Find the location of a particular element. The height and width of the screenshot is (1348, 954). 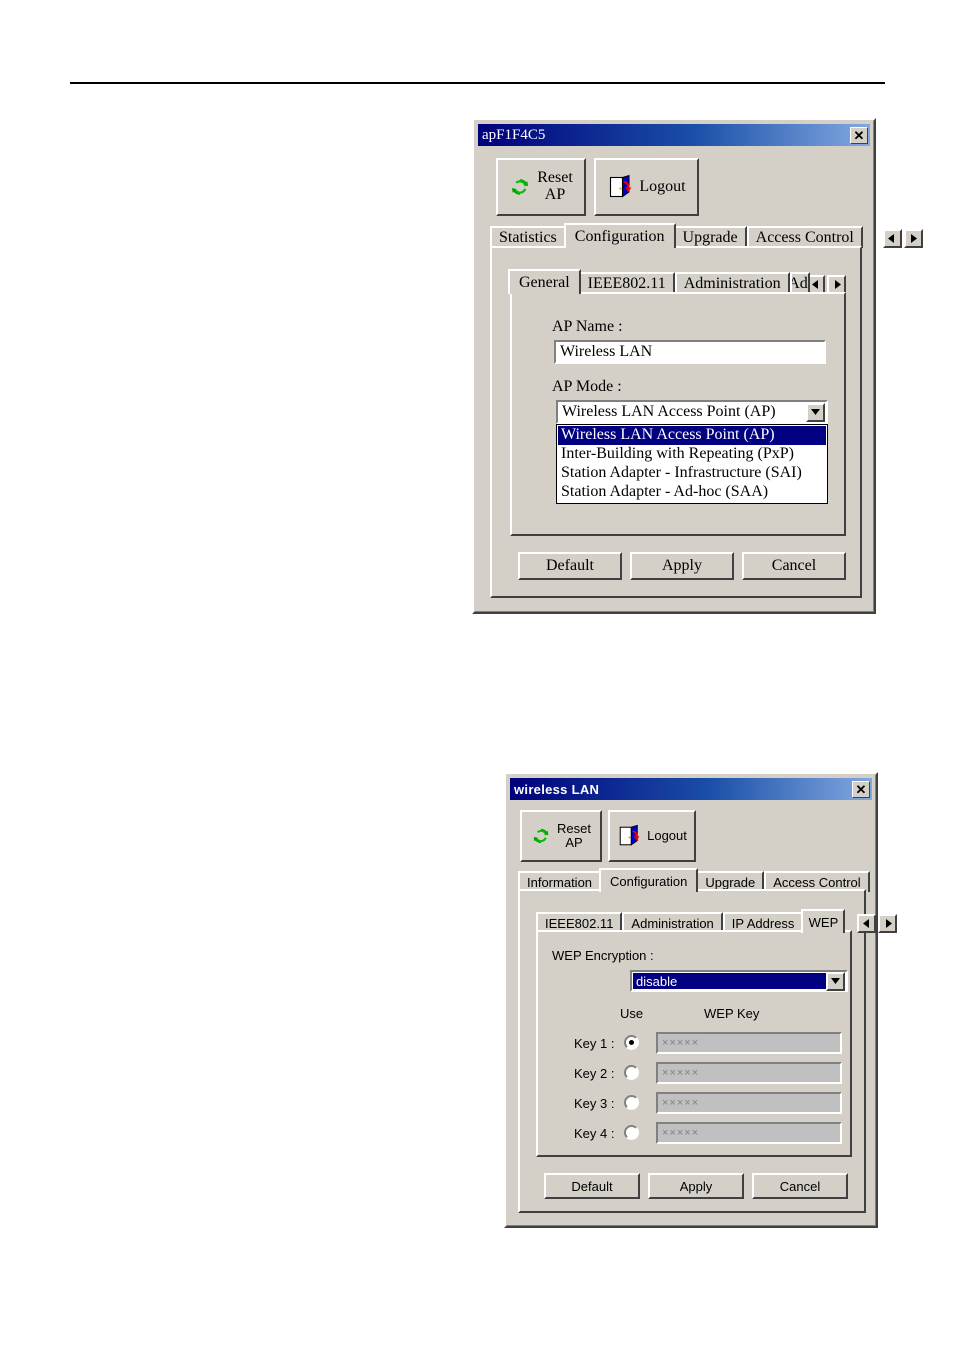

tab-wep: WEP is located at coordinates (823, 921).